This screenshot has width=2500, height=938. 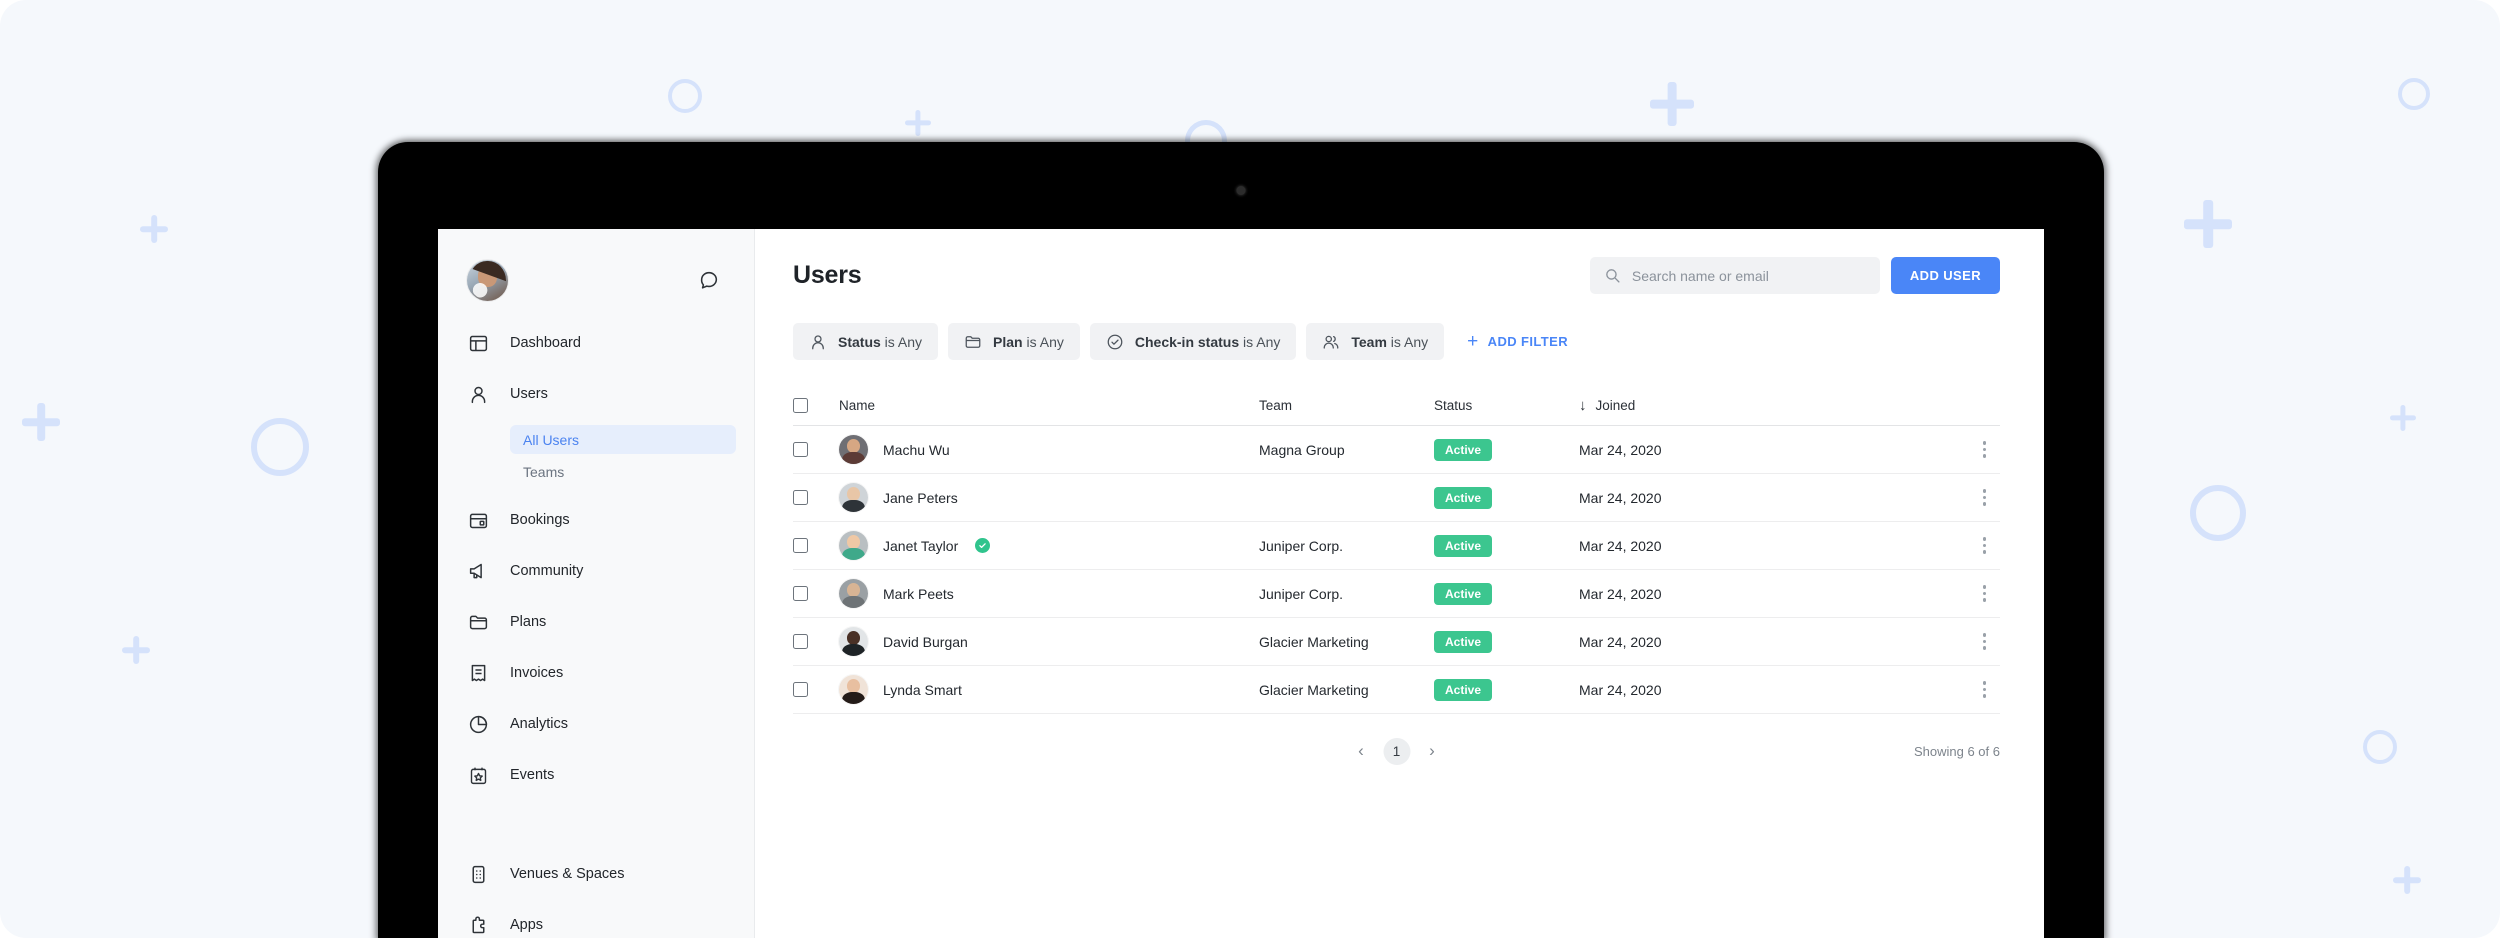 What do you see at coordinates (596, 343) in the screenshot?
I see `sidebar-item-dashboard: Dashboard` at bounding box center [596, 343].